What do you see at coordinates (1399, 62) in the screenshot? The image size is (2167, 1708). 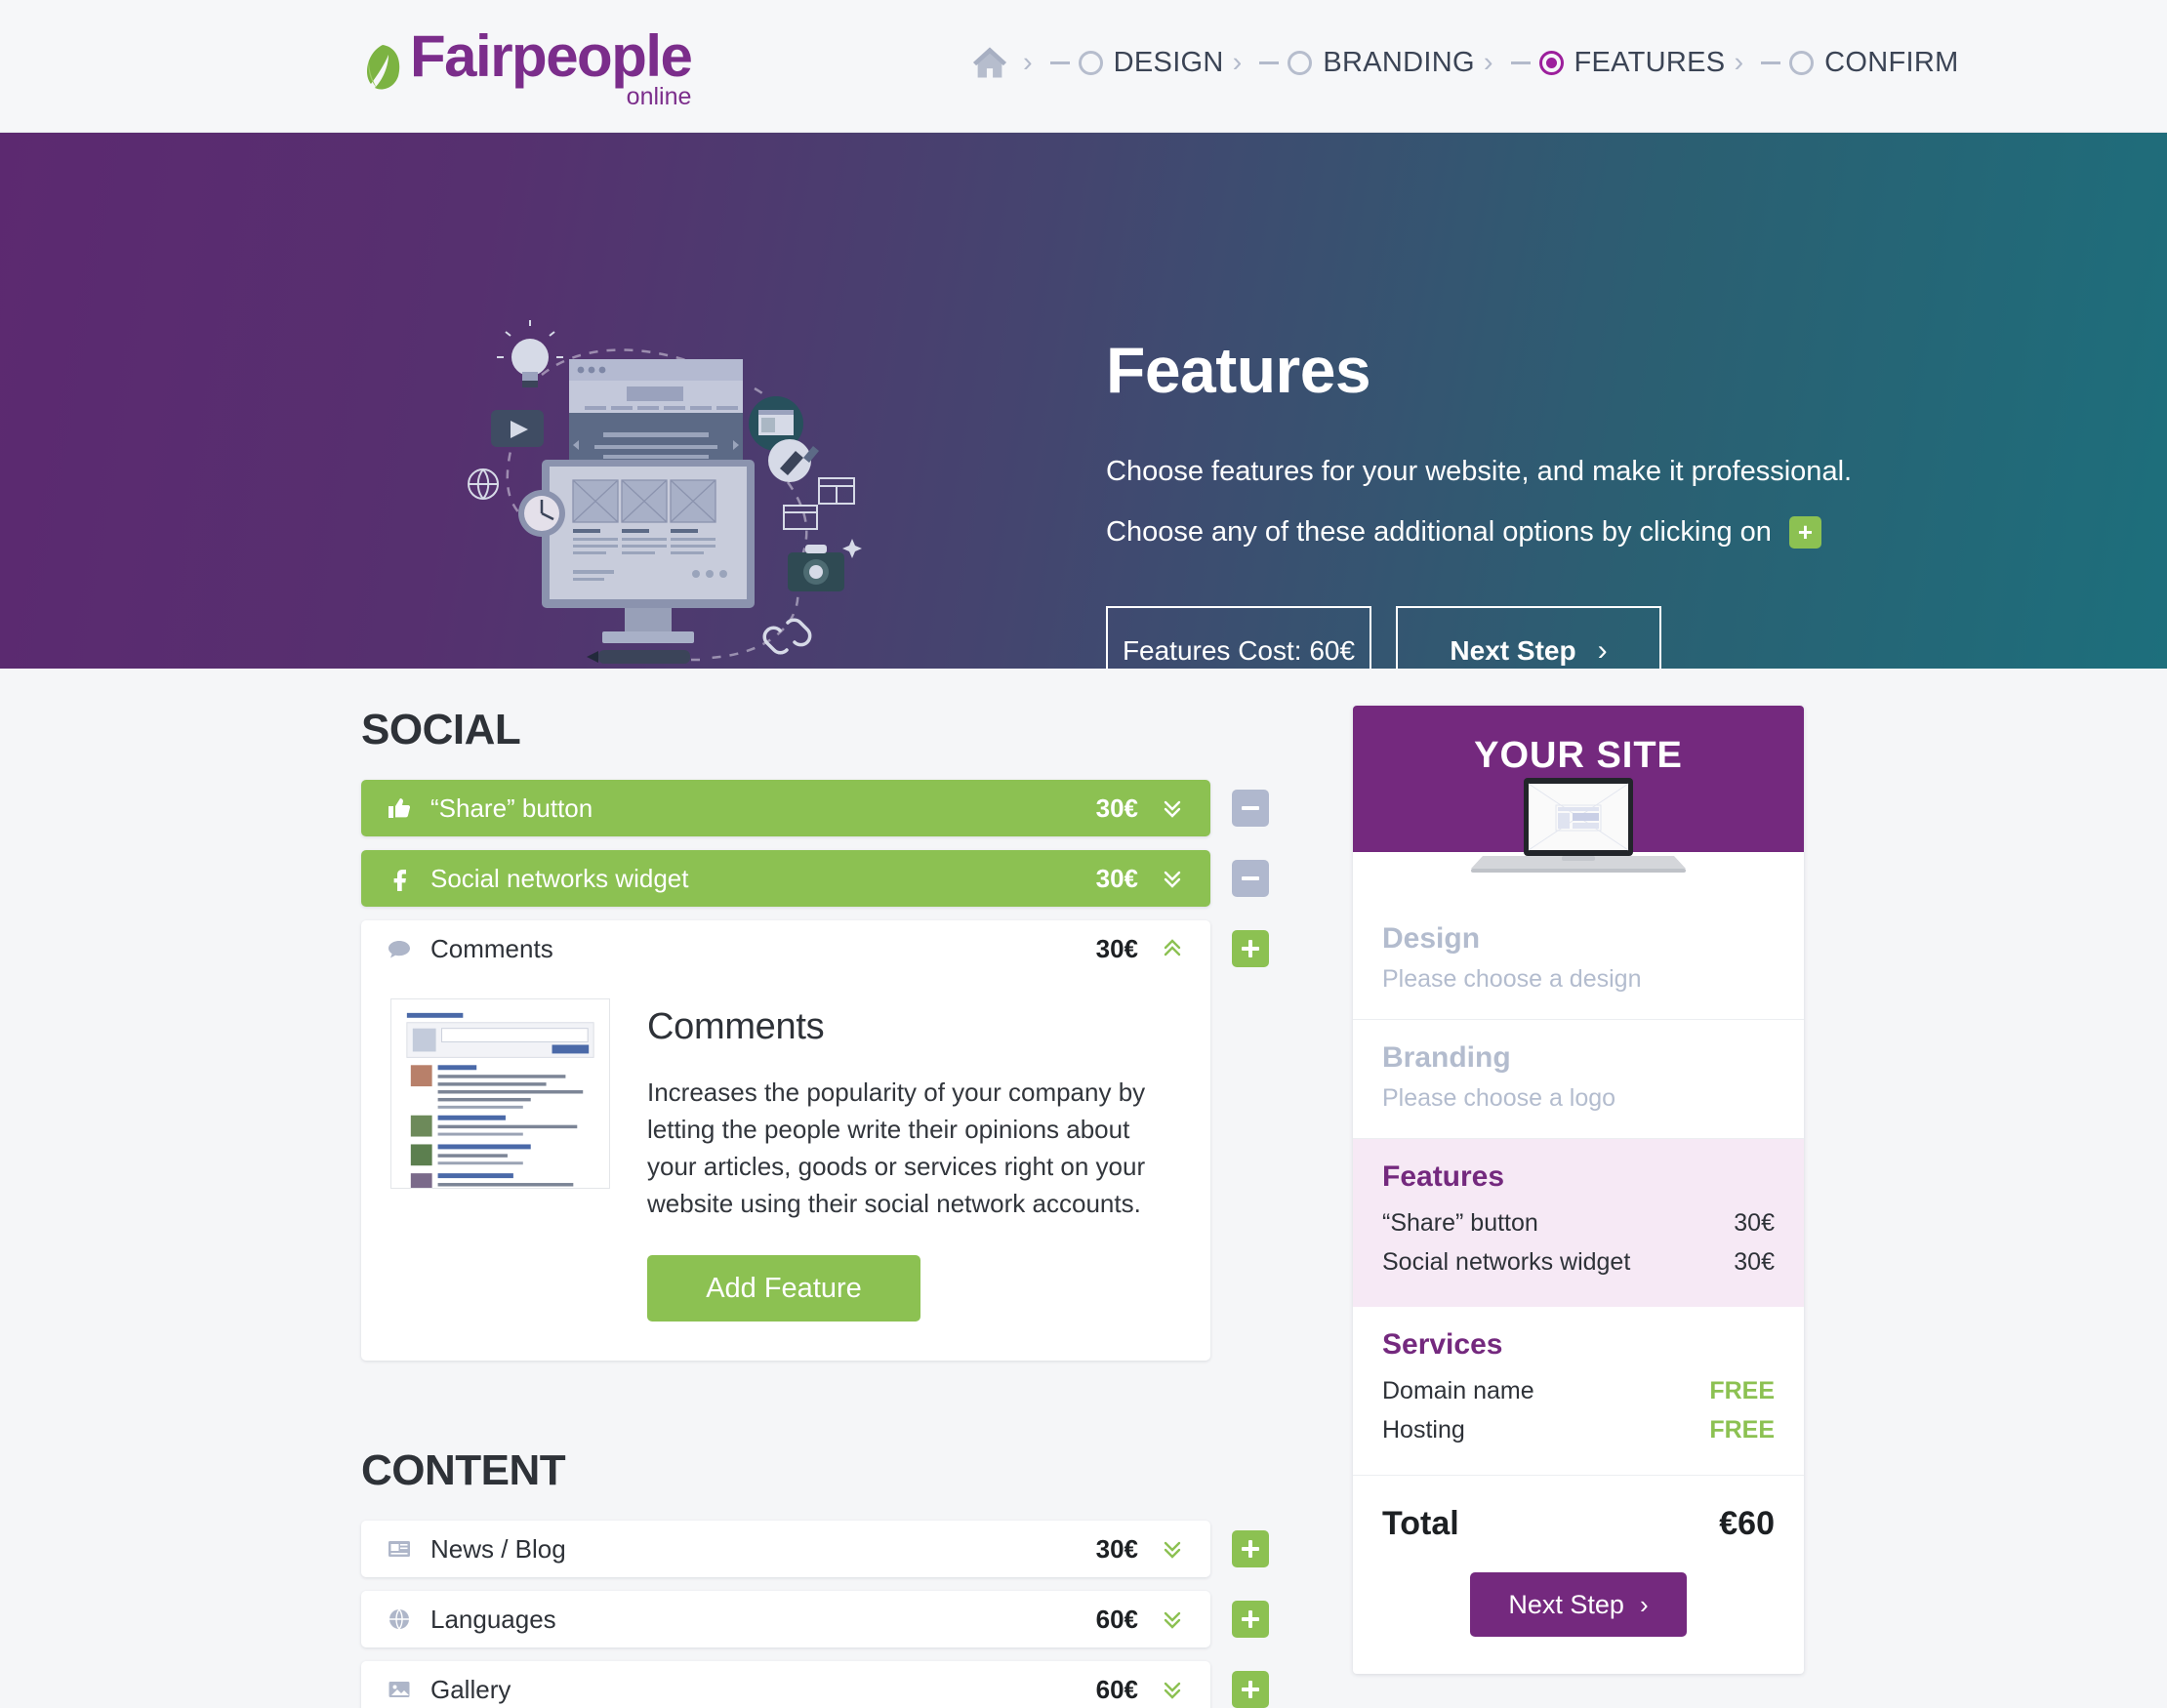 I see `step-label: BRANDING` at bounding box center [1399, 62].